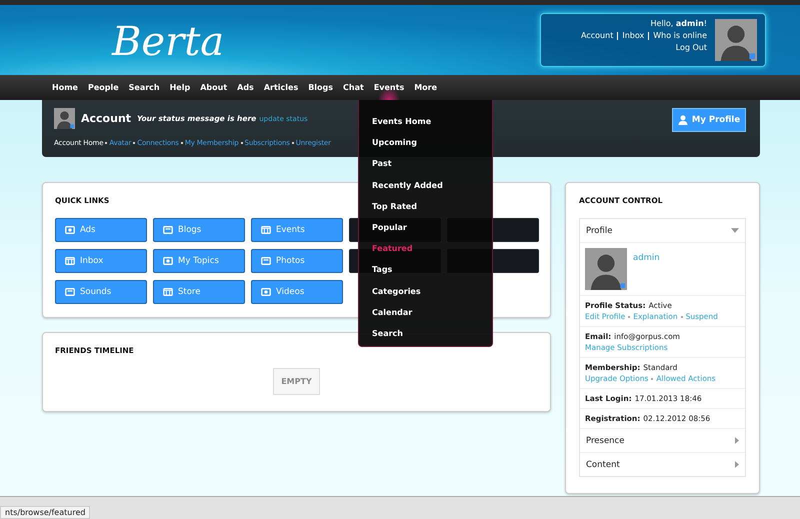 This screenshot has height=519, width=800. I want to click on menu-item: Featured, so click(425, 249).